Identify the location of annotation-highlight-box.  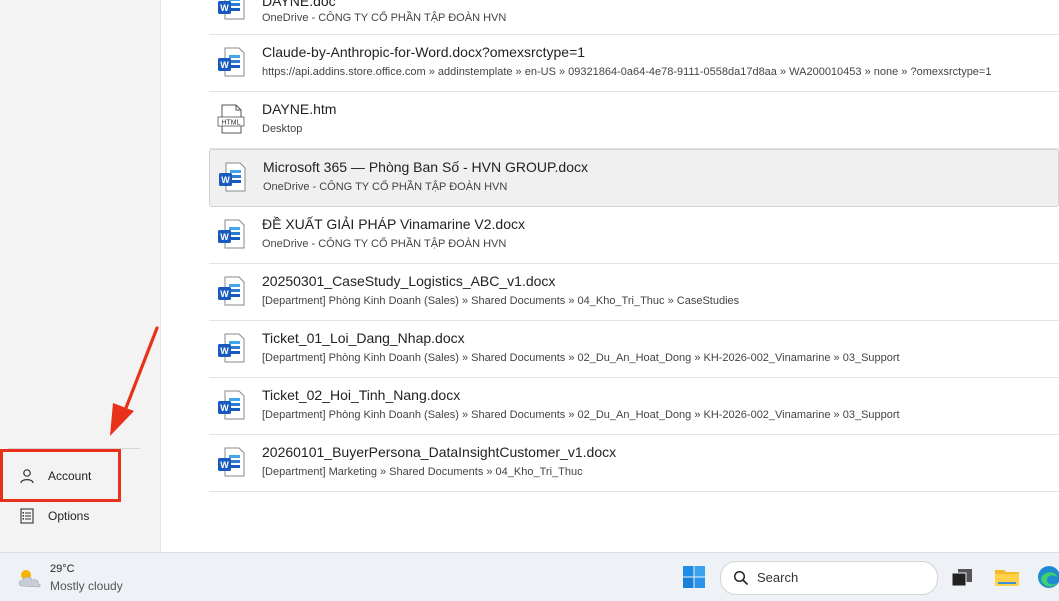
(60, 475).